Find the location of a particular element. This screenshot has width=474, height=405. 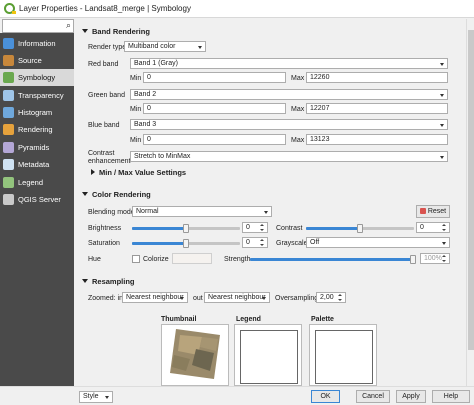

oversampling-label: Oversampling is located at coordinates (297, 298).